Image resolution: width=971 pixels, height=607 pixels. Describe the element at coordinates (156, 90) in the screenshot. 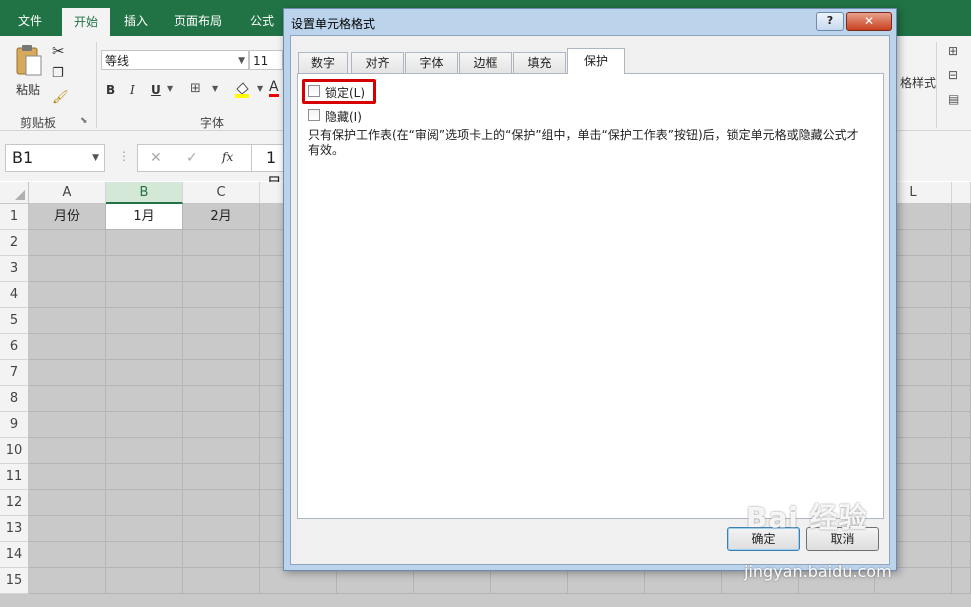

I see `underline-button: U` at that location.